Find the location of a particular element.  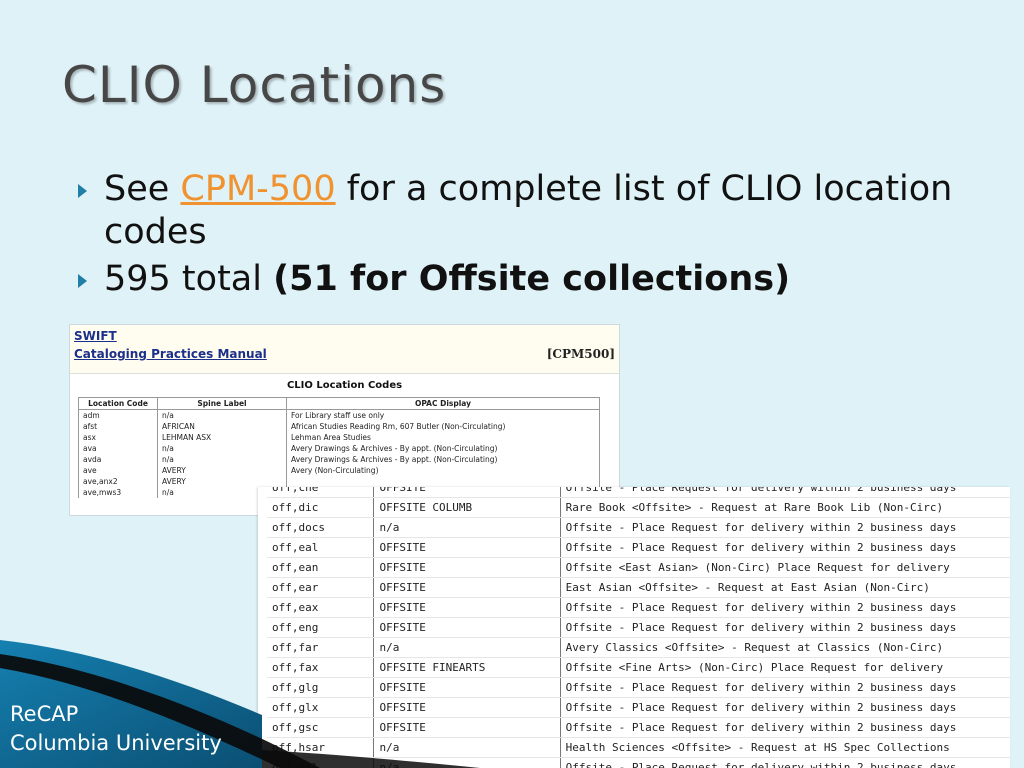

bullet-total-prefix: 595 total is located at coordinates (189, 279).